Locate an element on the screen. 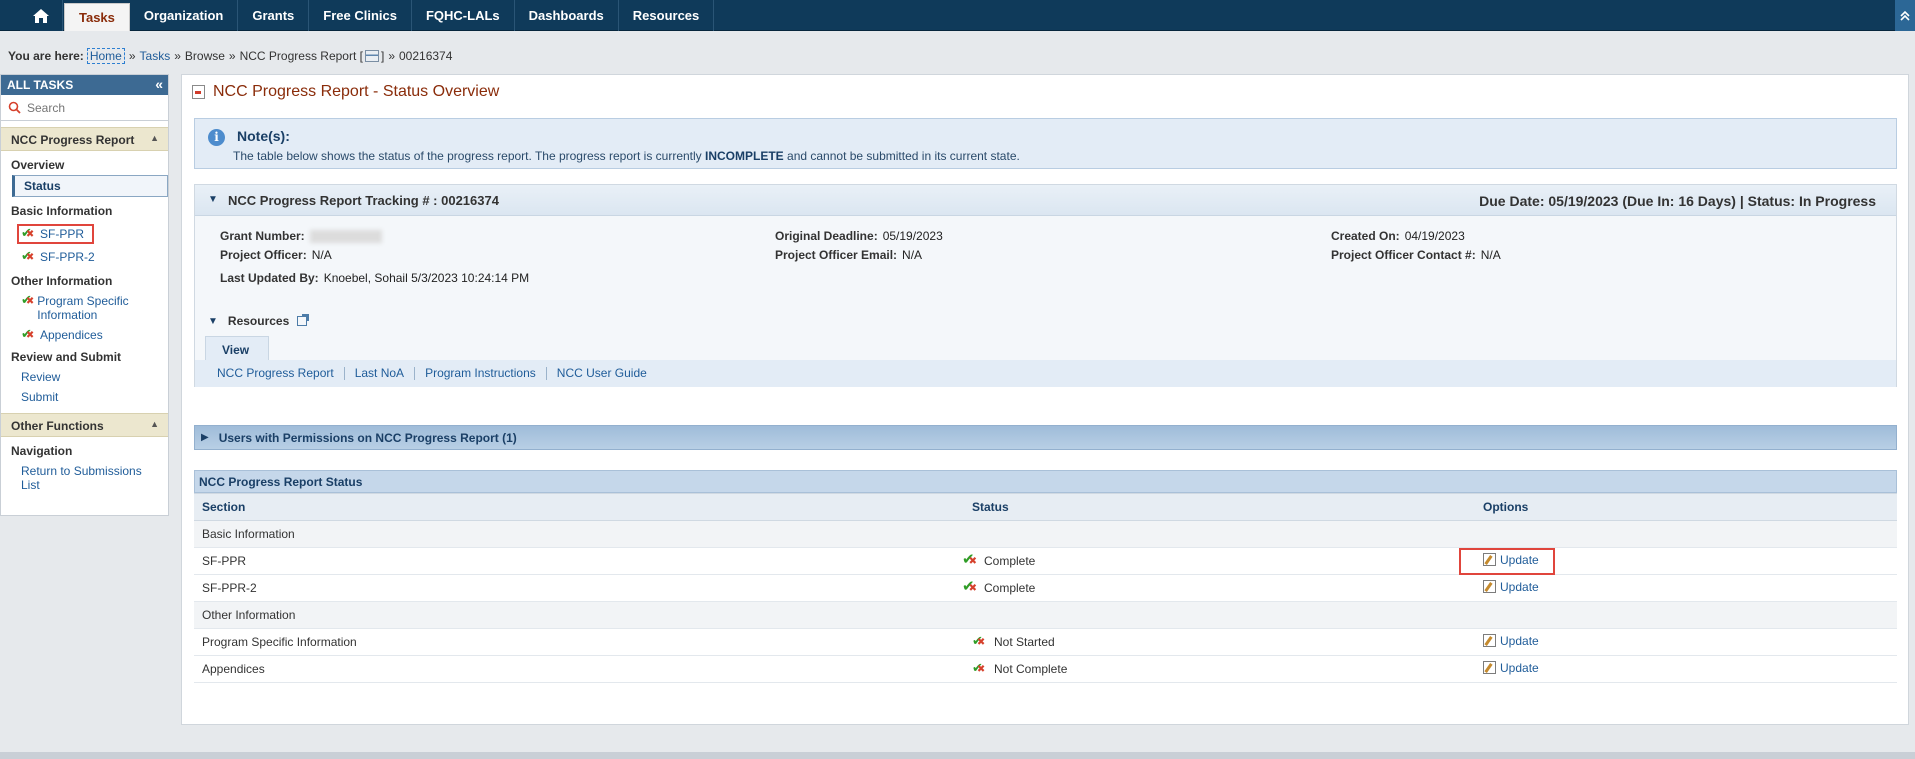 The width and height of the screenshot is (1915, 759). category-label: Basic Information is located at coordinates (1045, 534).